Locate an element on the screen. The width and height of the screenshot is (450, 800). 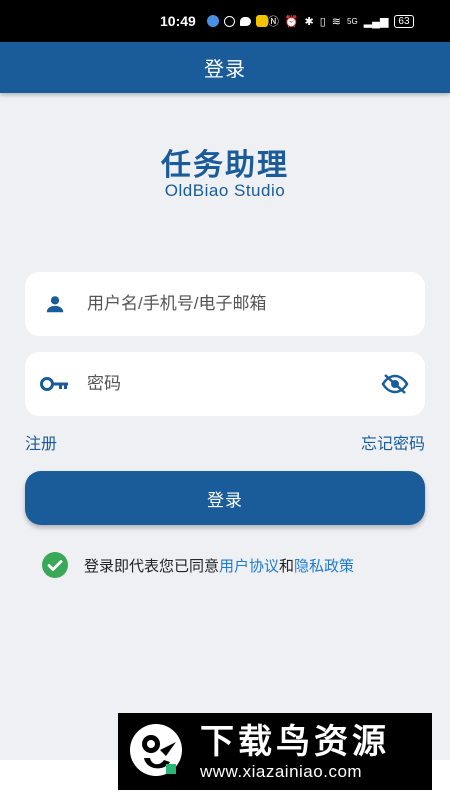
status-bar: 10:49 Ⓝ ⏰ ✱ ▯ ≋ 5G ▂▄▆ 63 is located at coordinates (225, 21).